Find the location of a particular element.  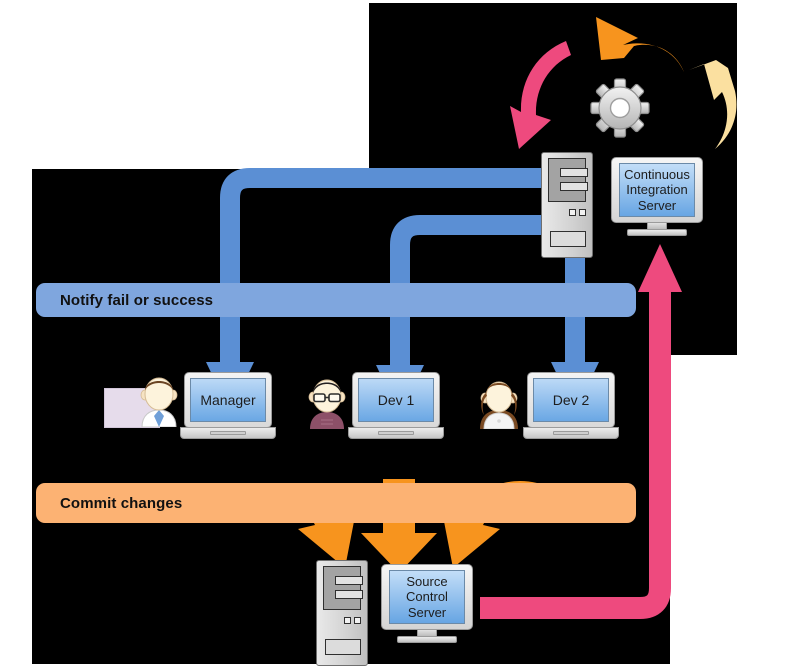

dev2-screen: Dev 2 is located at coordinates (571, 400).